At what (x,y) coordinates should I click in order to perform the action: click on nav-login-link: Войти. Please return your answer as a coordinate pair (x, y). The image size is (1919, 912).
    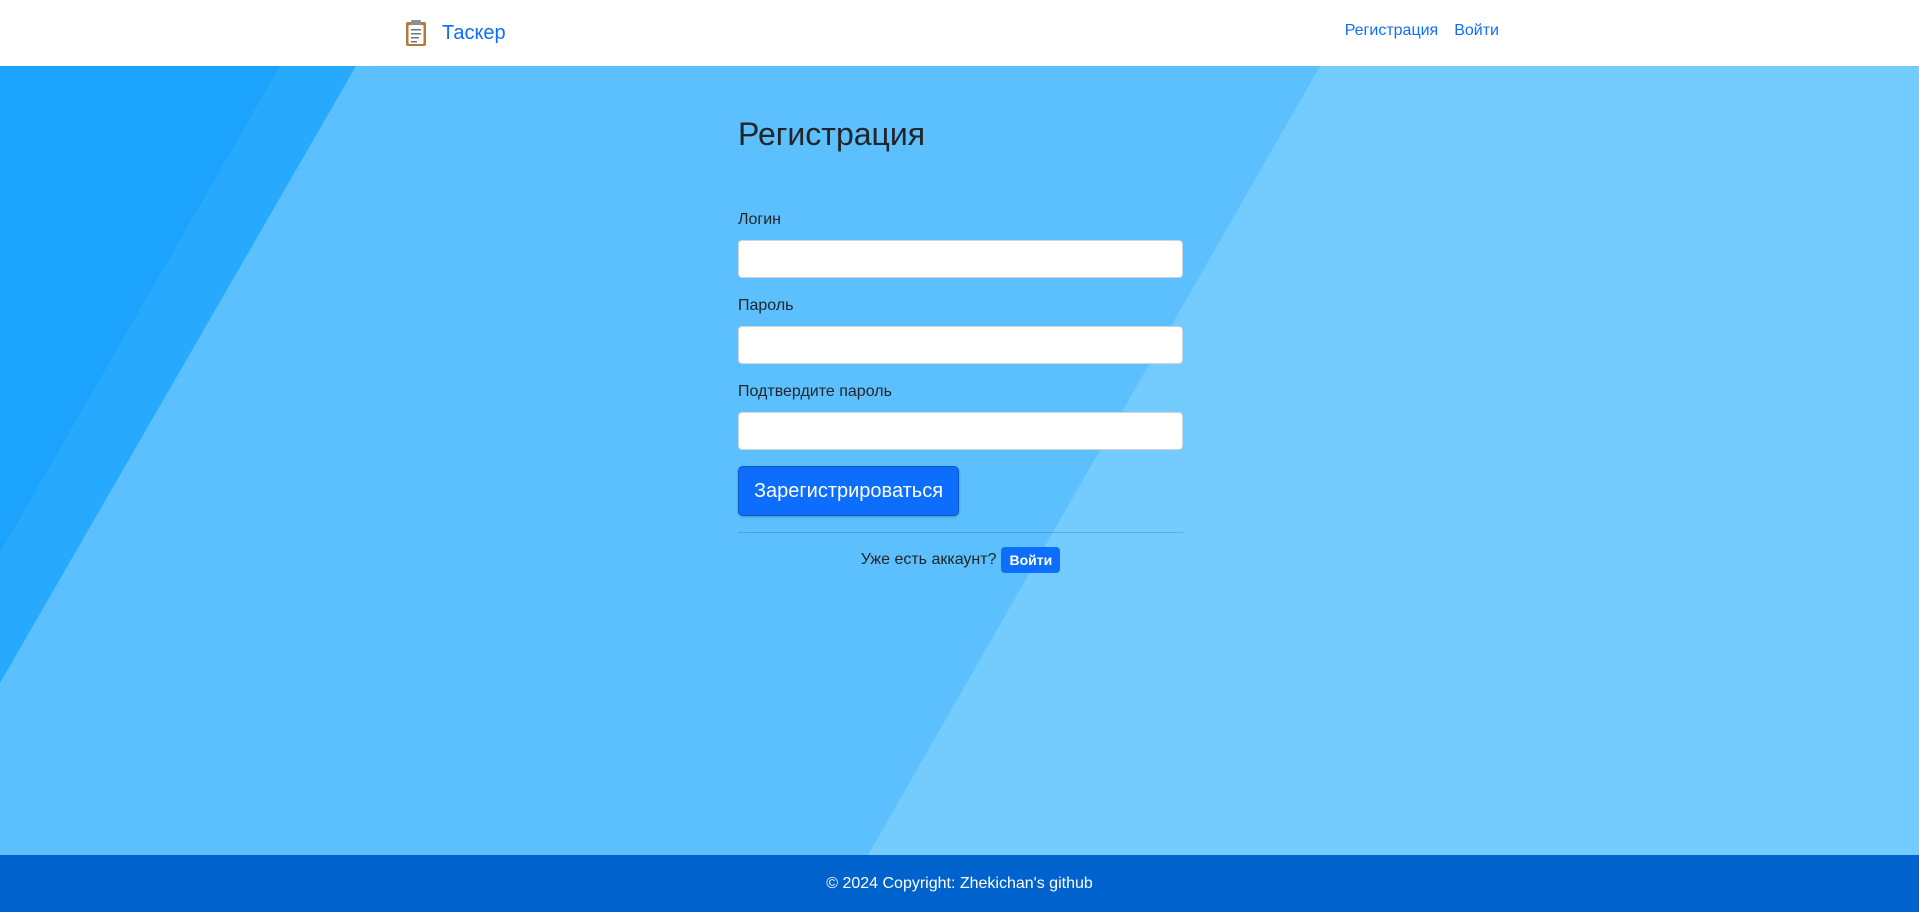
    Looking at the image, I should click on (1476, 31).